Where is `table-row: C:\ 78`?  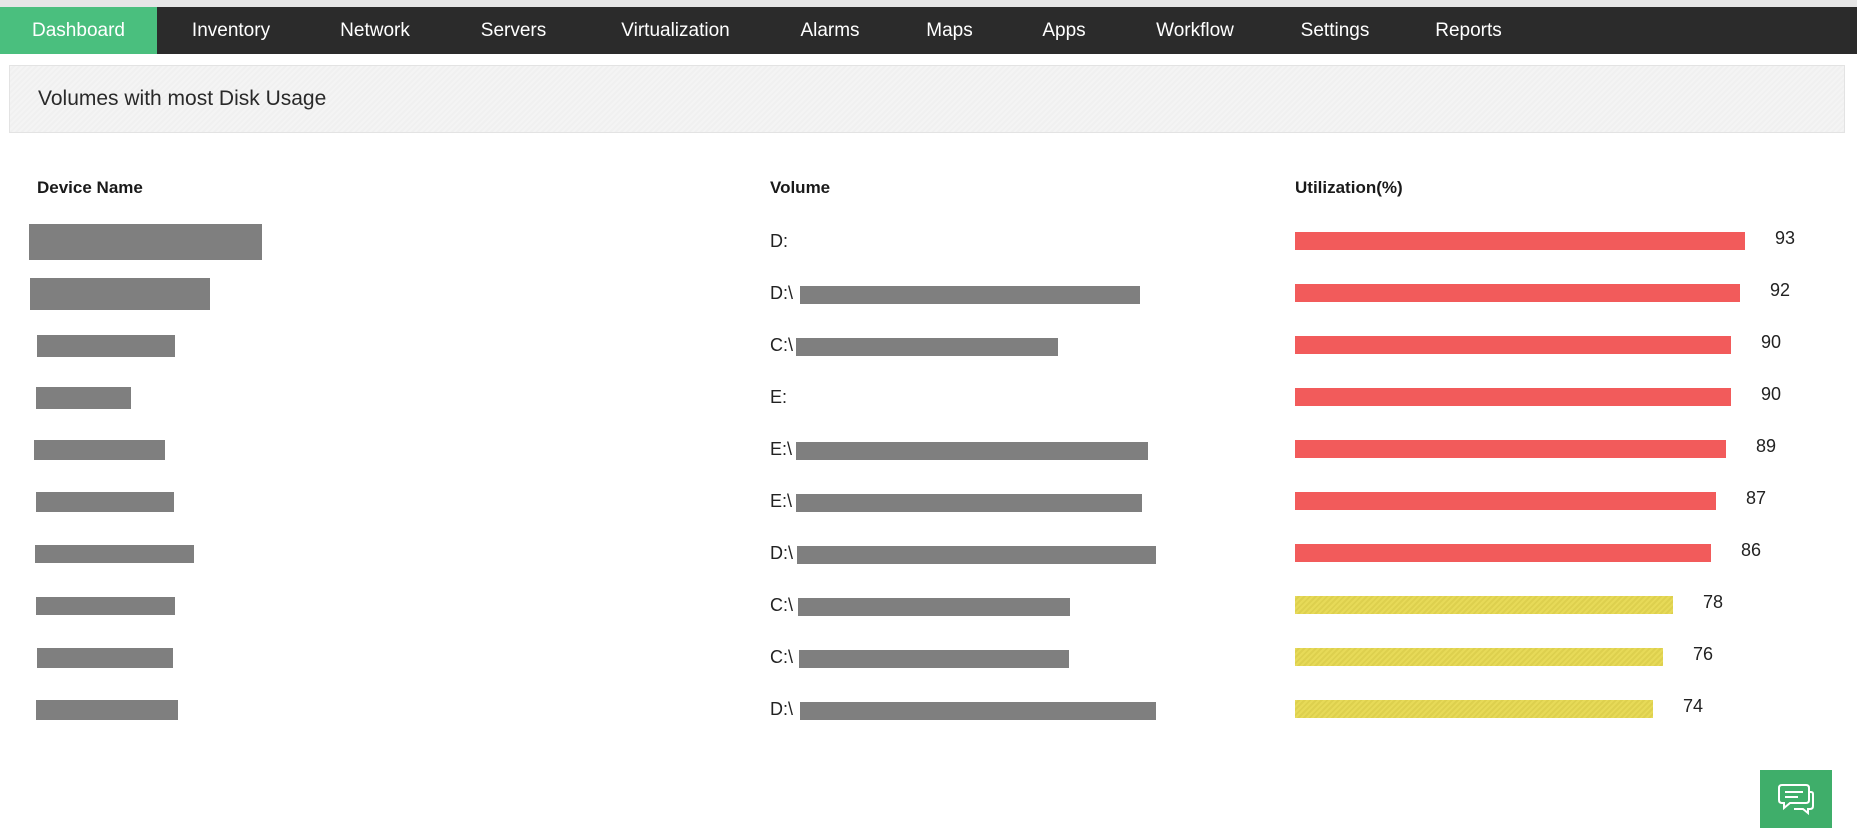
table-row: C:\ 78 is located at coordinates (928, 604).